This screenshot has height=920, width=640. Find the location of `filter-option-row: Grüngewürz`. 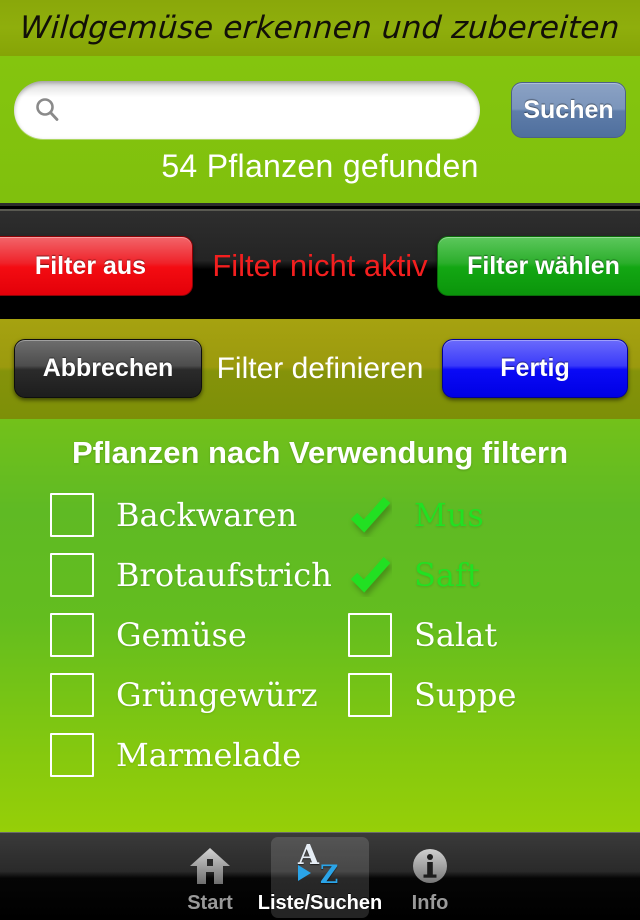

filter-option-row: Grüngewürz is located at coordinates (191, 695).